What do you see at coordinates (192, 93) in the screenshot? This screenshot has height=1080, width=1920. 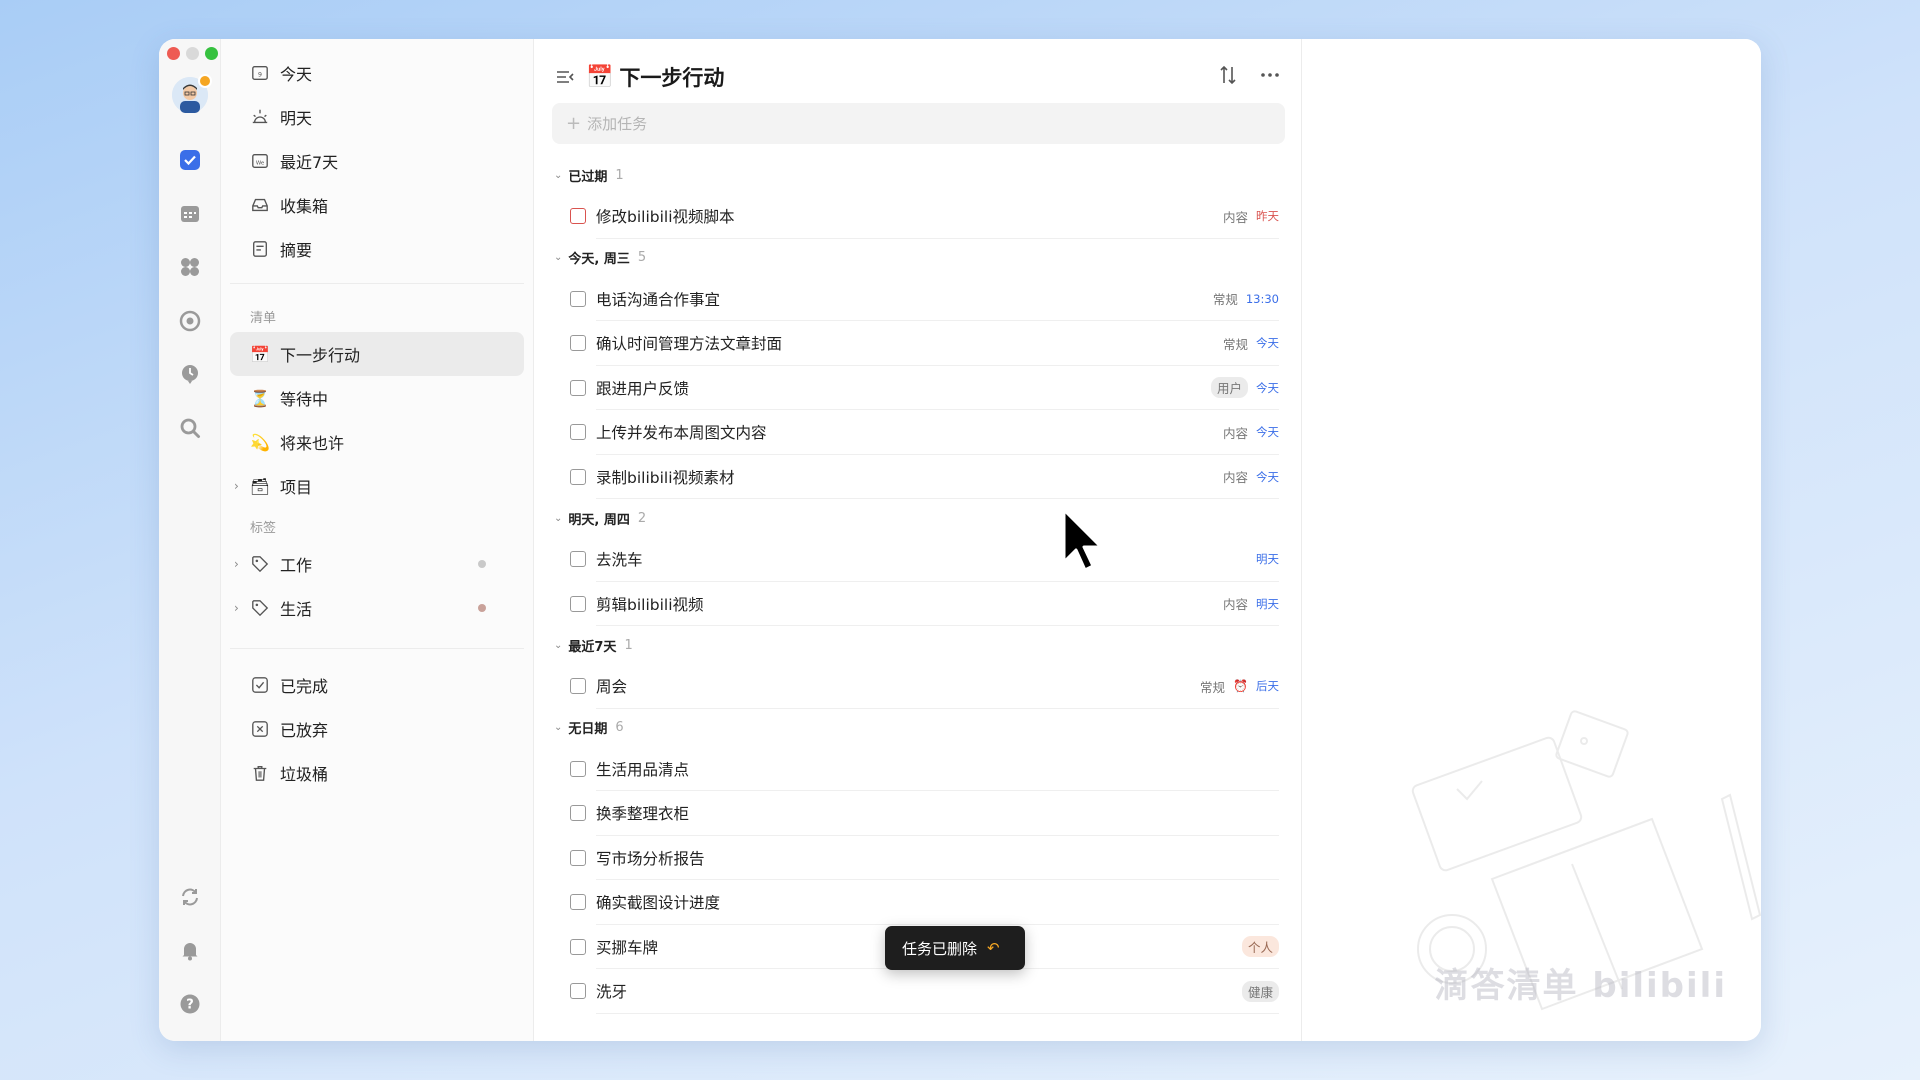 I see `avatar` at bounding box center [192, 93].